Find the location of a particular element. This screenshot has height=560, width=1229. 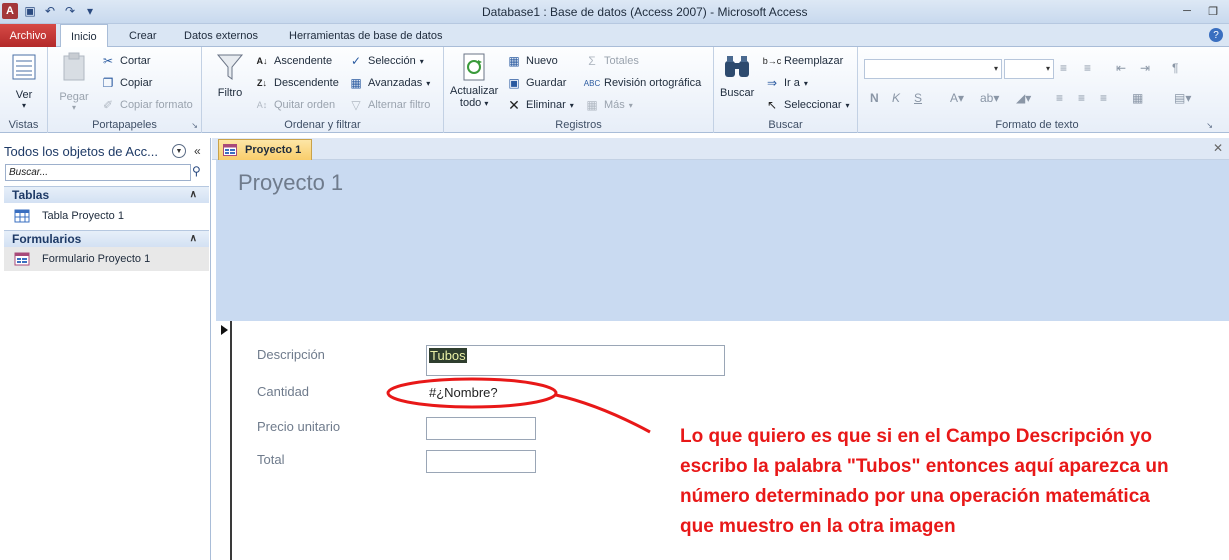

totales-button: Σ Totales is located at coordinates (611, 61).